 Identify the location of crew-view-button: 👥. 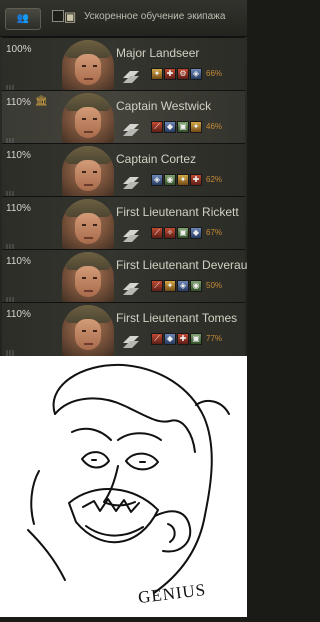
(23, 19).